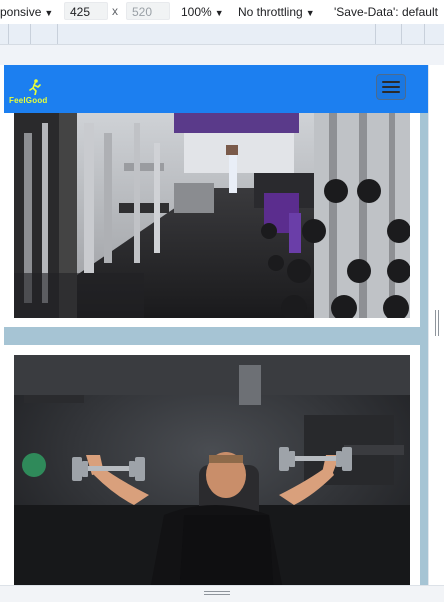  What do you see at coordinates (28, 100) in the screenshot?
I see `brand-name: FeelGood` at bounding box center [28, 100].